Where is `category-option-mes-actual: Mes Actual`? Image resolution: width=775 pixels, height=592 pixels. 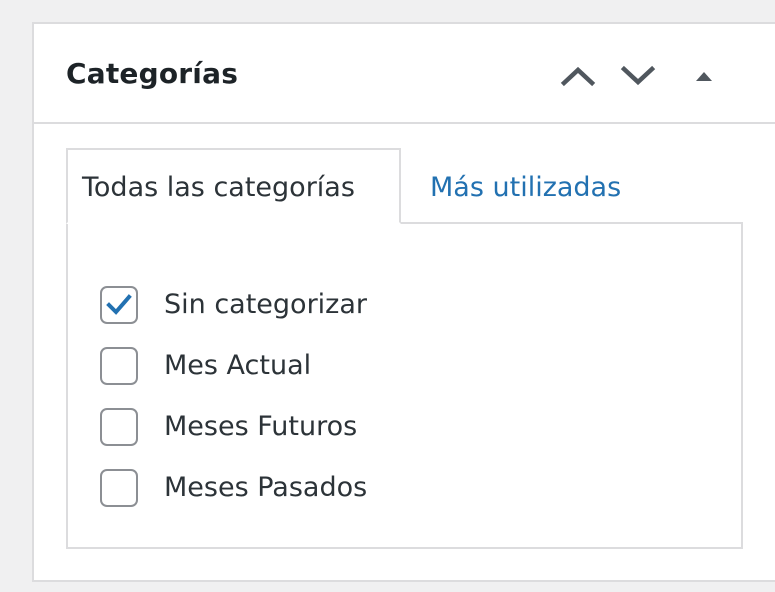 category-option-mes-actual: Mes Actual is located at coordinates (205, 366).